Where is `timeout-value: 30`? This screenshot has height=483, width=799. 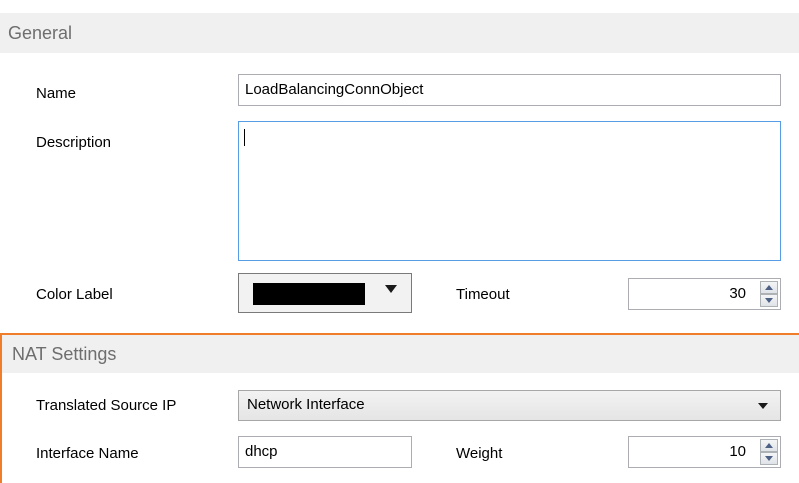
timeout-value: 30 is located at coordinates (737, 293).